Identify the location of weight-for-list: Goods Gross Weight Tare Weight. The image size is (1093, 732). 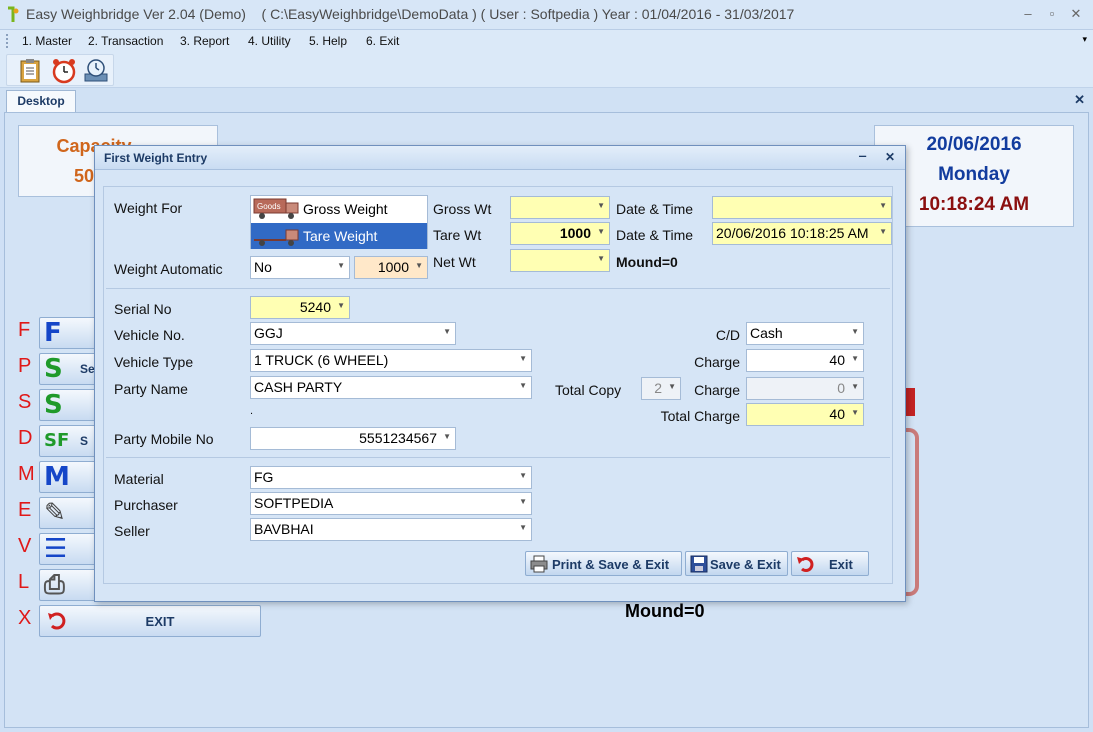
(339, 222).